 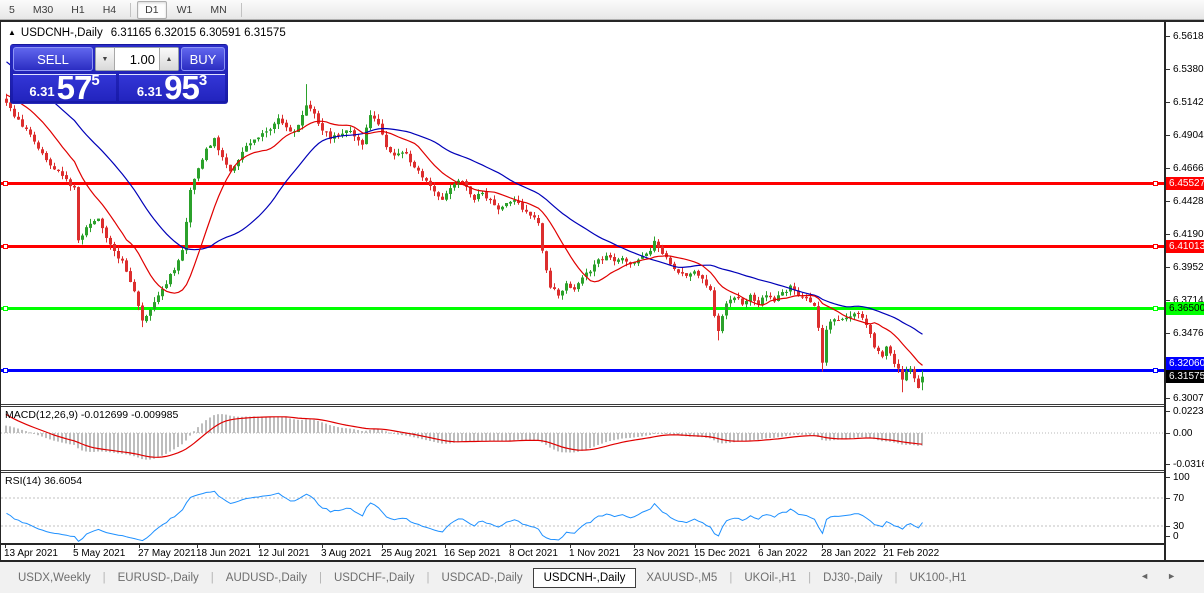 I want to click on rsi-axis-label: 100, so click(x=1181, y=477).